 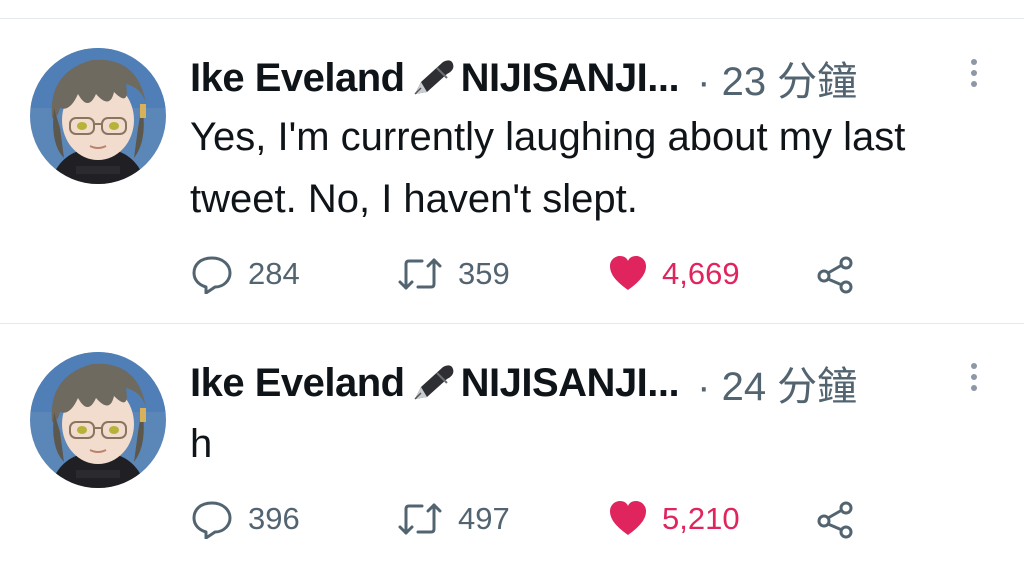 I want to click on retweet-button: 497, so click(x=453, y=519).